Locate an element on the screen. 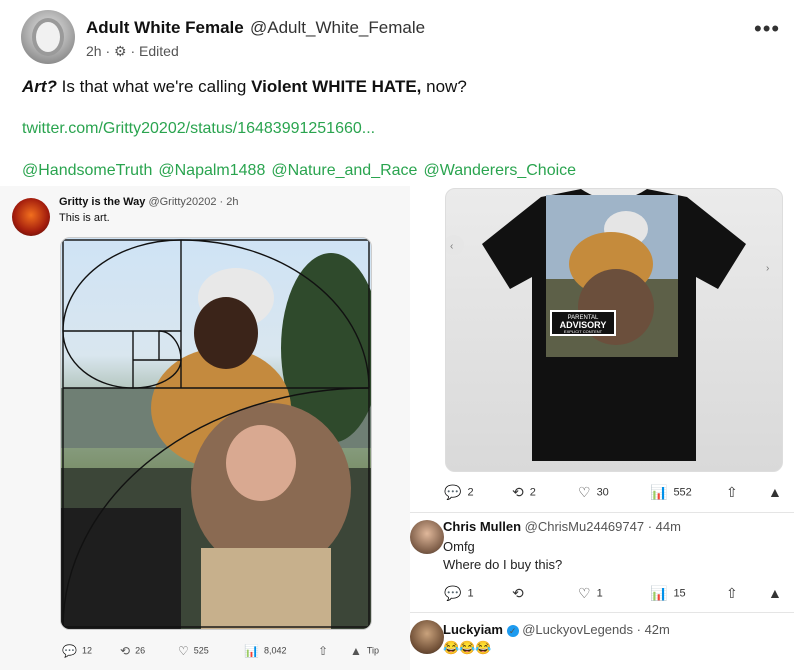 This screenshot has height=670, width=794. reply1-tip-action: ▲ is located at coordinates (778, 593).